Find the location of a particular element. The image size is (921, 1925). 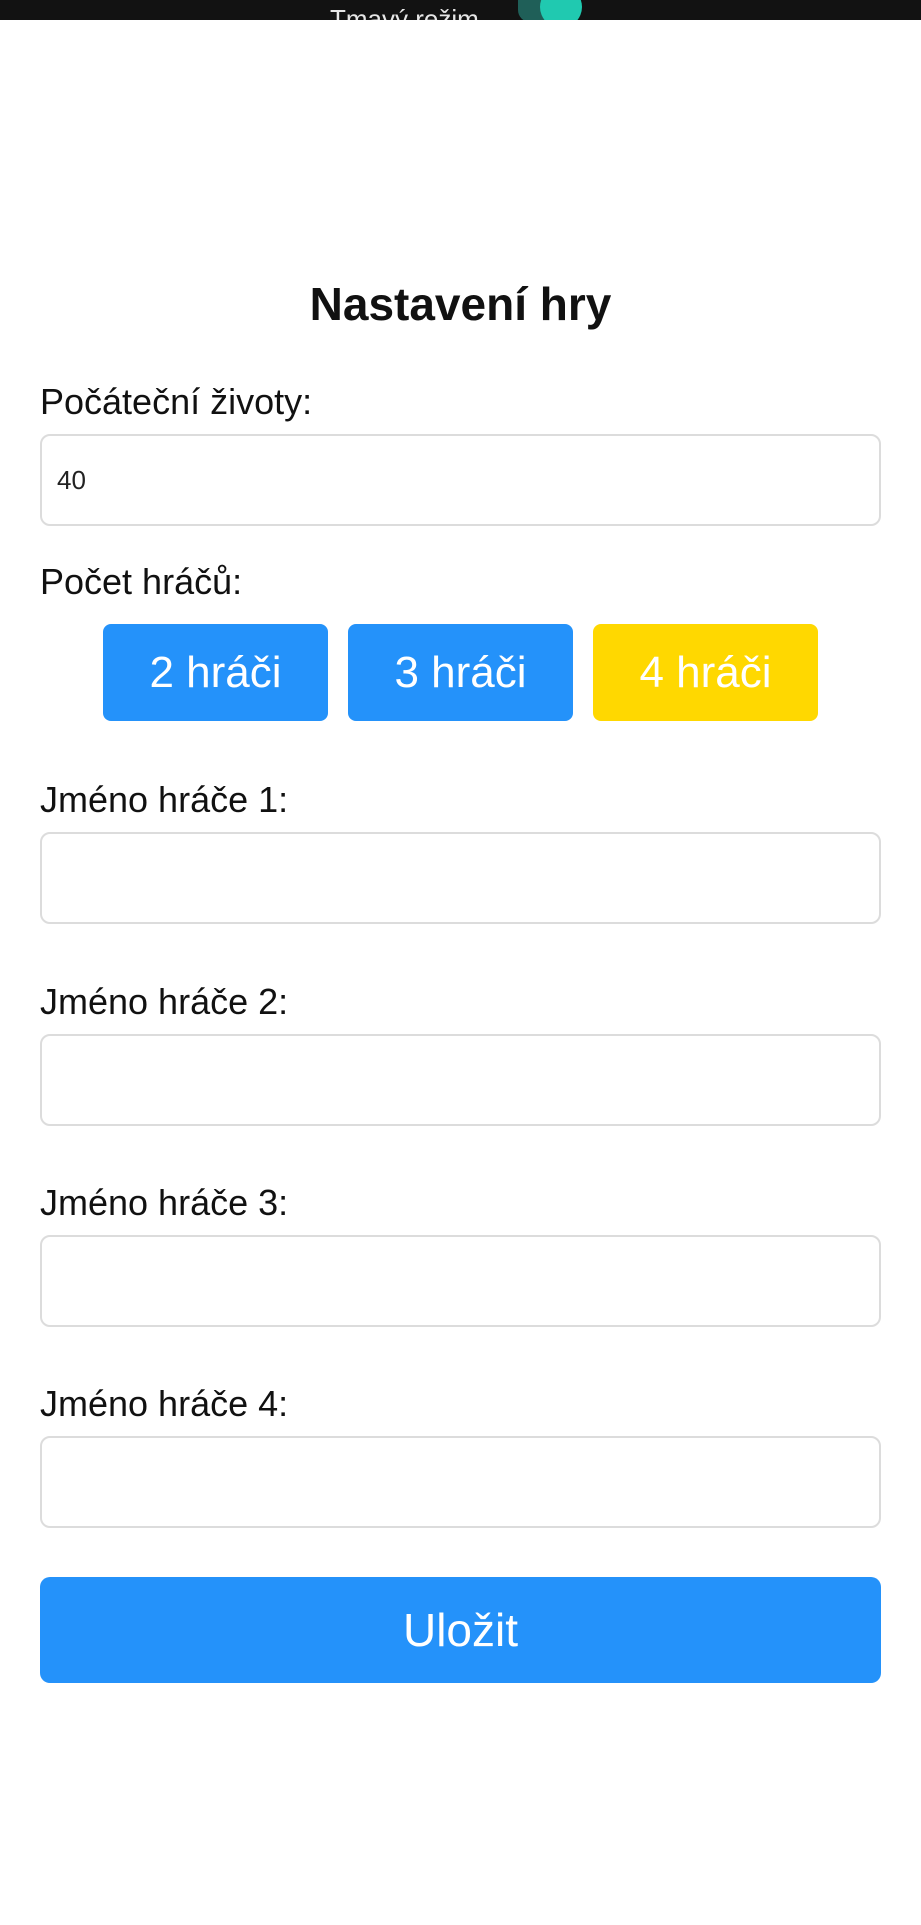

player-1-name-input is located at coordinates (460, 878).